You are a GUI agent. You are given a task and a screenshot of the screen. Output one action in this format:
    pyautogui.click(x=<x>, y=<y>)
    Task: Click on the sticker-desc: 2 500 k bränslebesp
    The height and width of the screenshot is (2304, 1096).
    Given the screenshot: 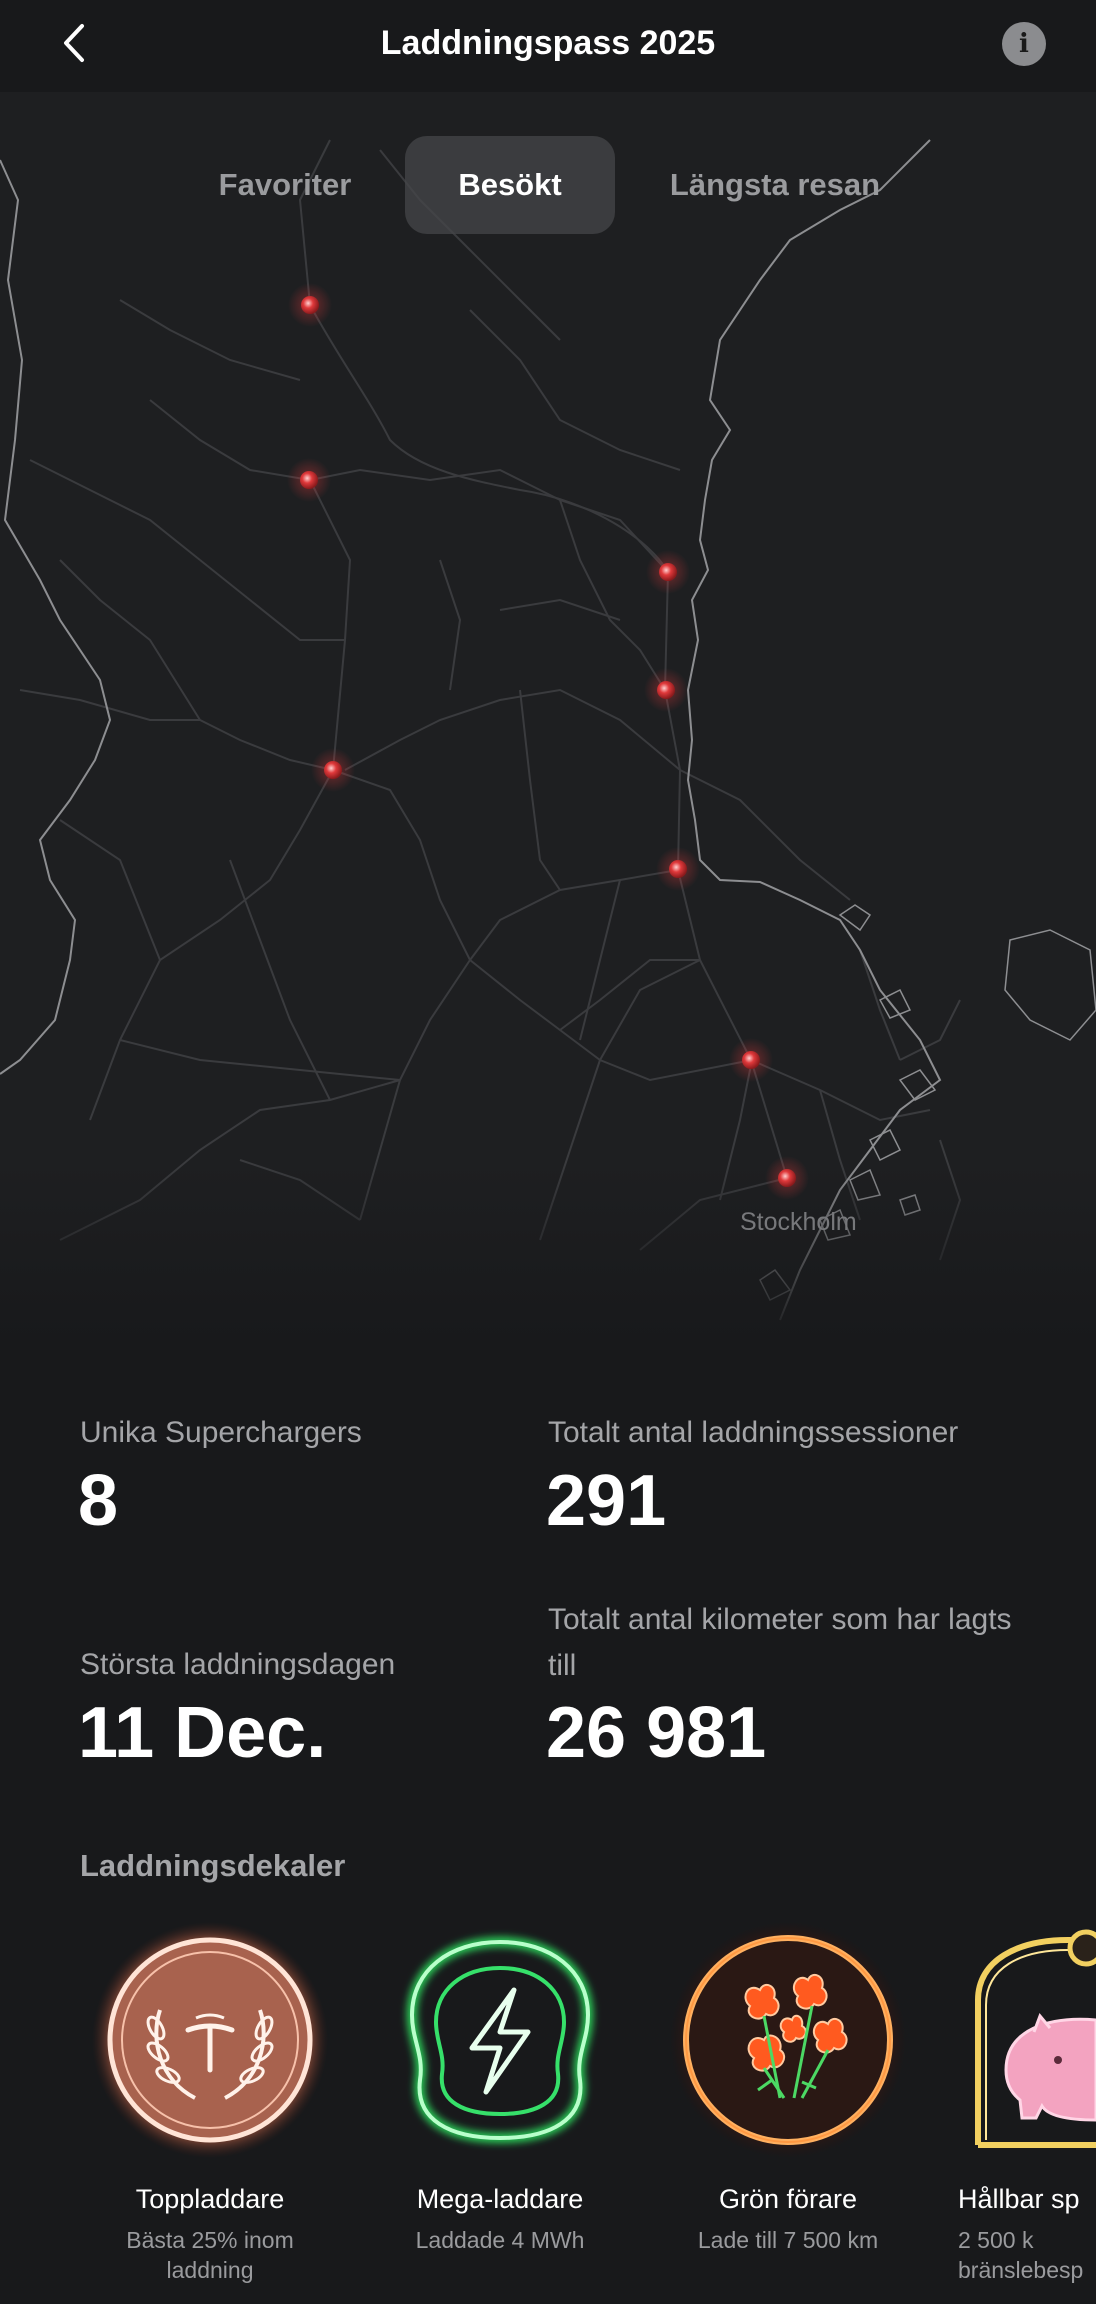 What is the action you would take?
    pyautogui.click(x=1021, y=2255)
    